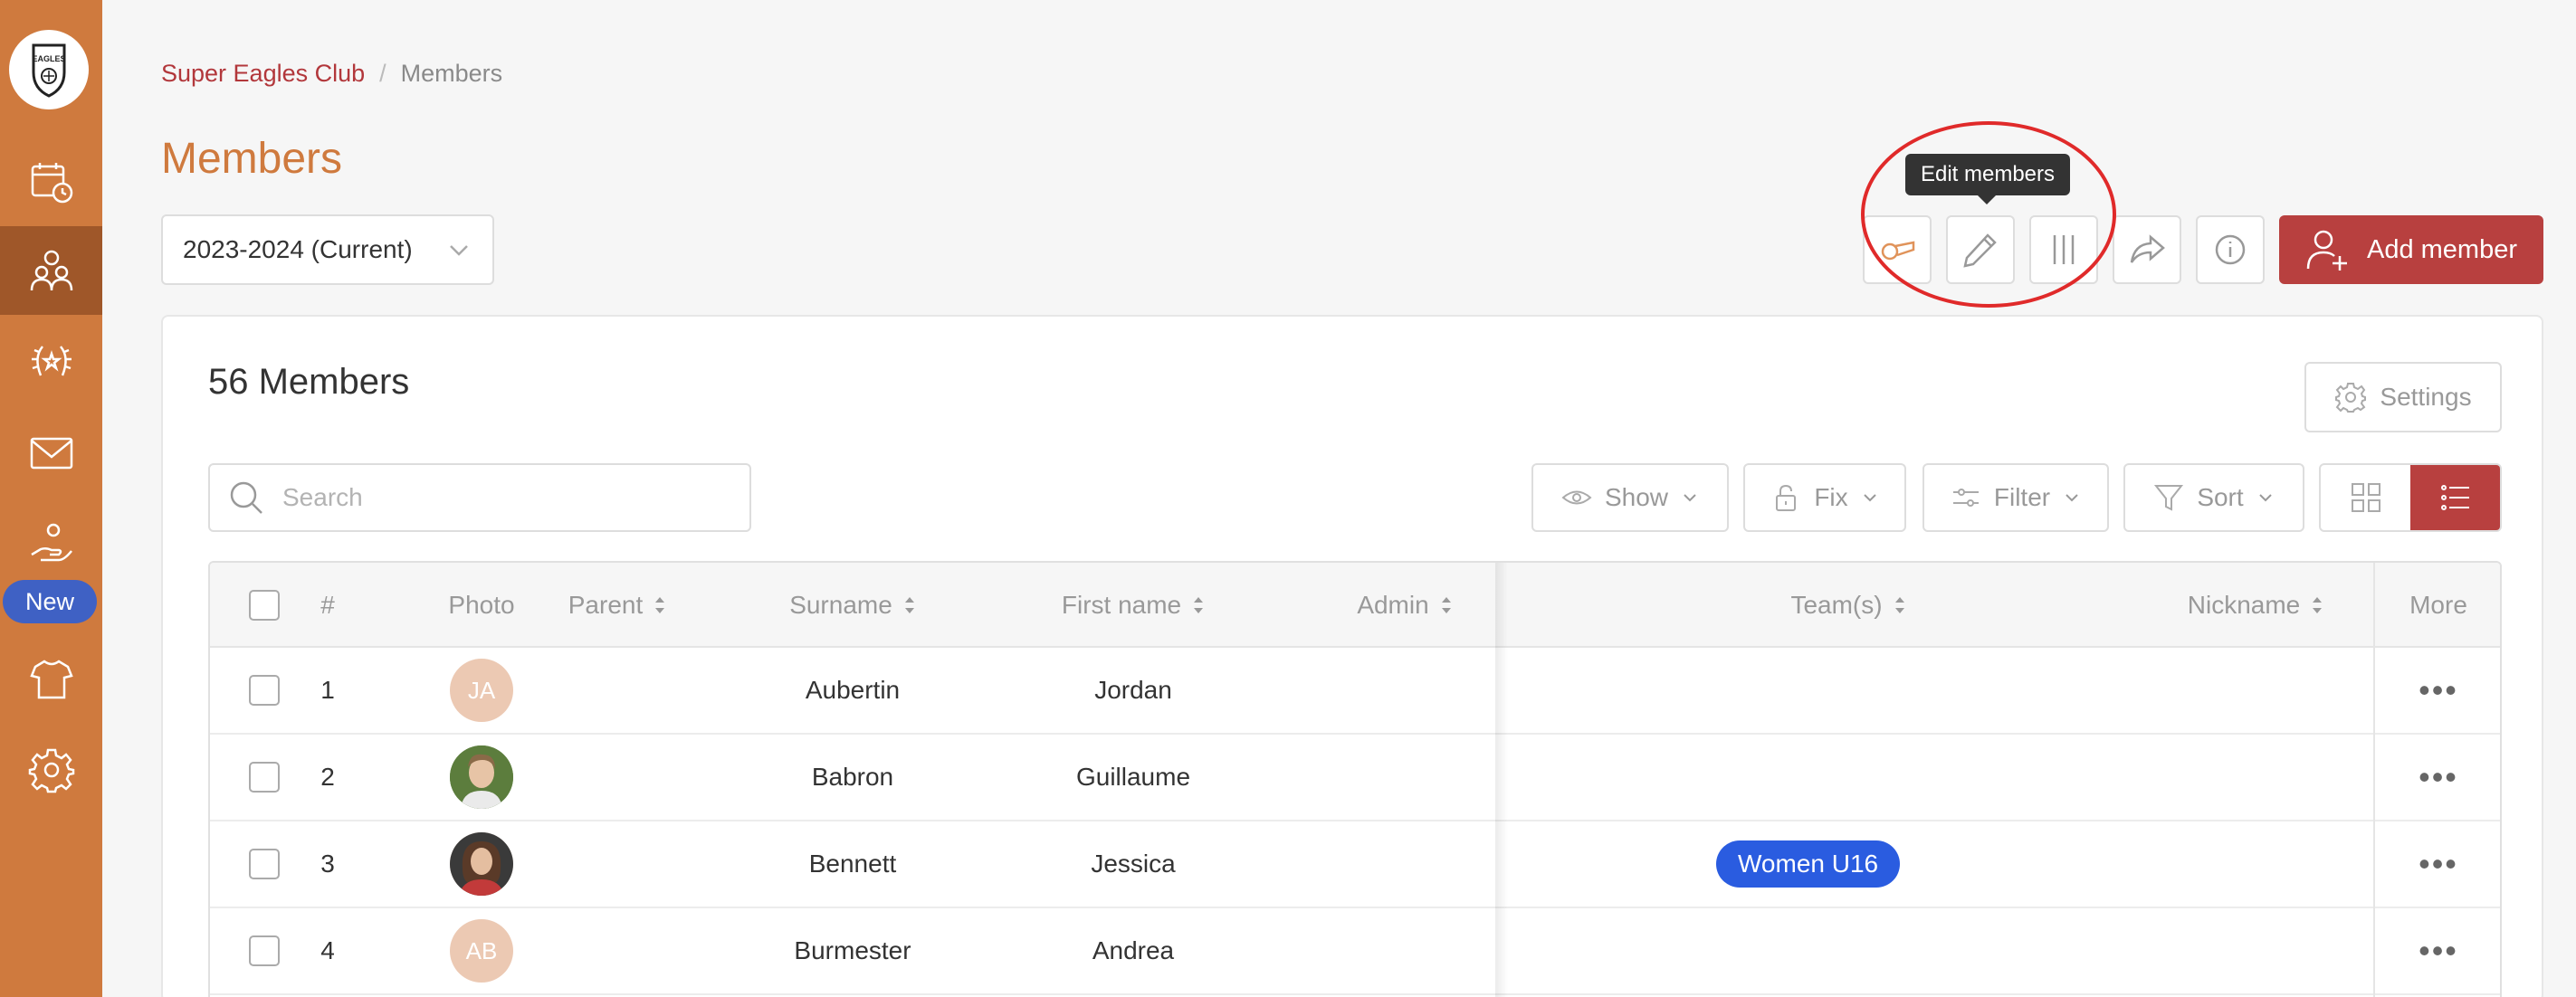  Describe the element at coordinates (48, 58) in the screenshot. I see `logo-text: EAGLES` at that location.